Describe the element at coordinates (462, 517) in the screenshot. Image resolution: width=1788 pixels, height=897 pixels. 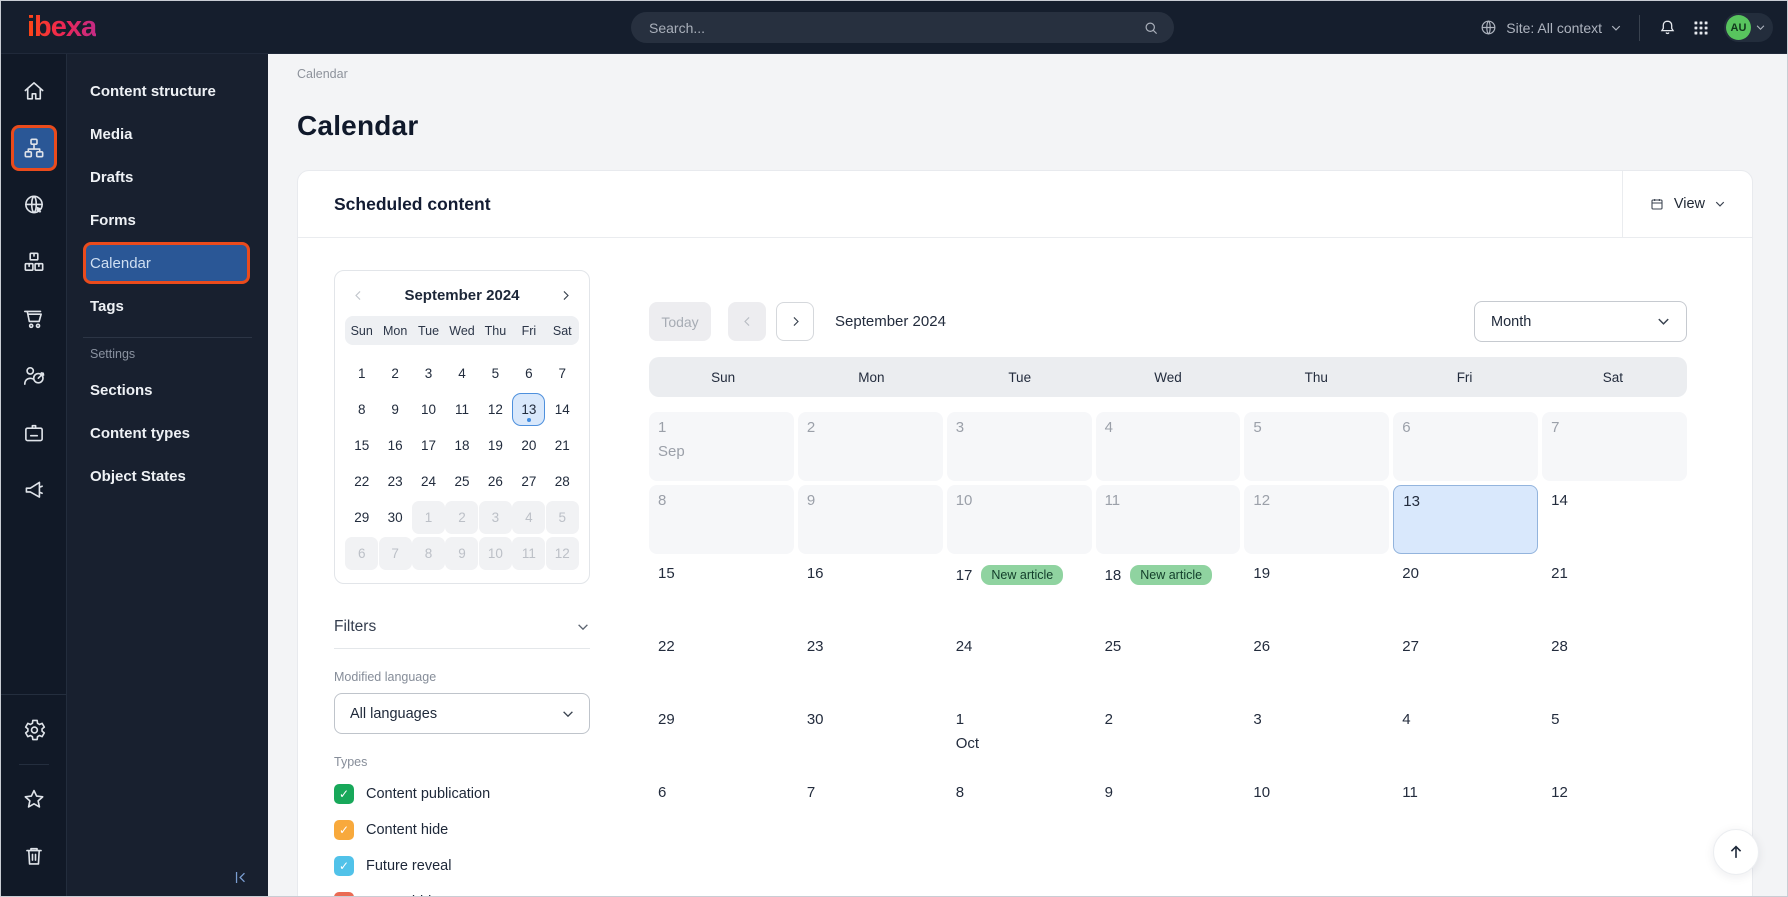
I see `mini-calendar-day: 2` at that location.